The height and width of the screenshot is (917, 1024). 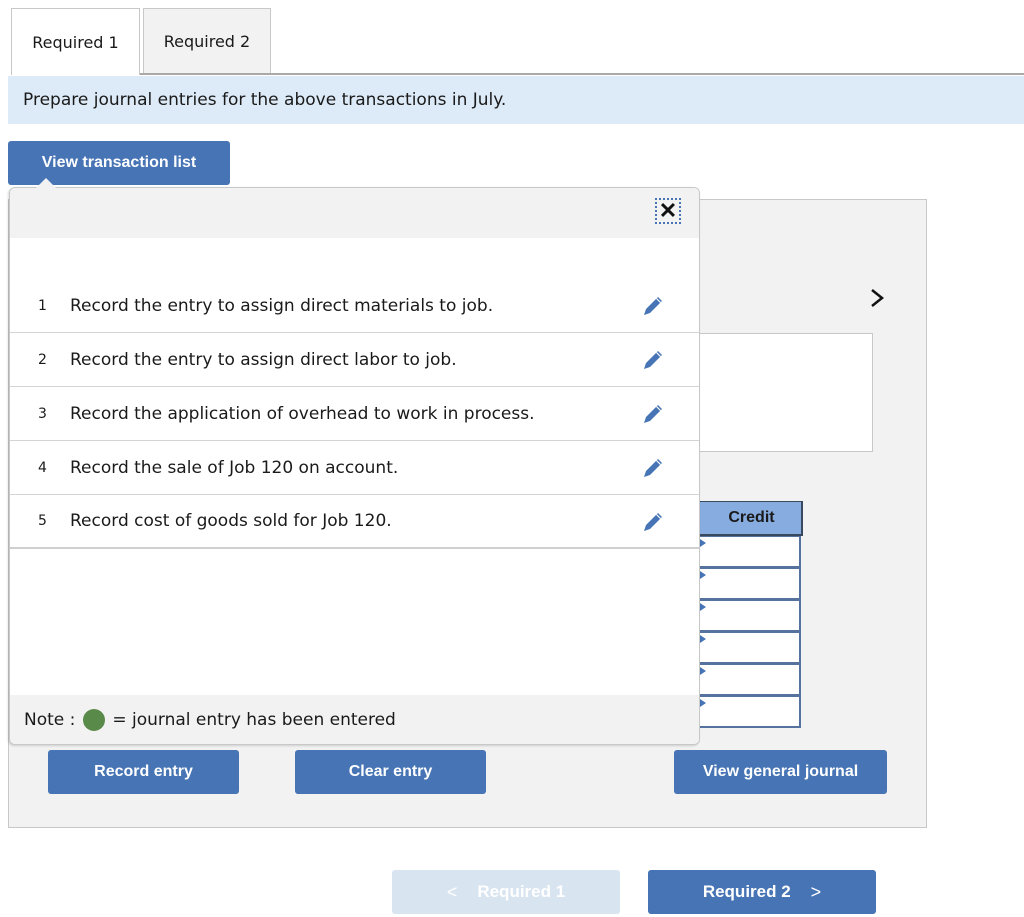 I want to click on tab-required-1: Required 1, so click(x=75, y=41).